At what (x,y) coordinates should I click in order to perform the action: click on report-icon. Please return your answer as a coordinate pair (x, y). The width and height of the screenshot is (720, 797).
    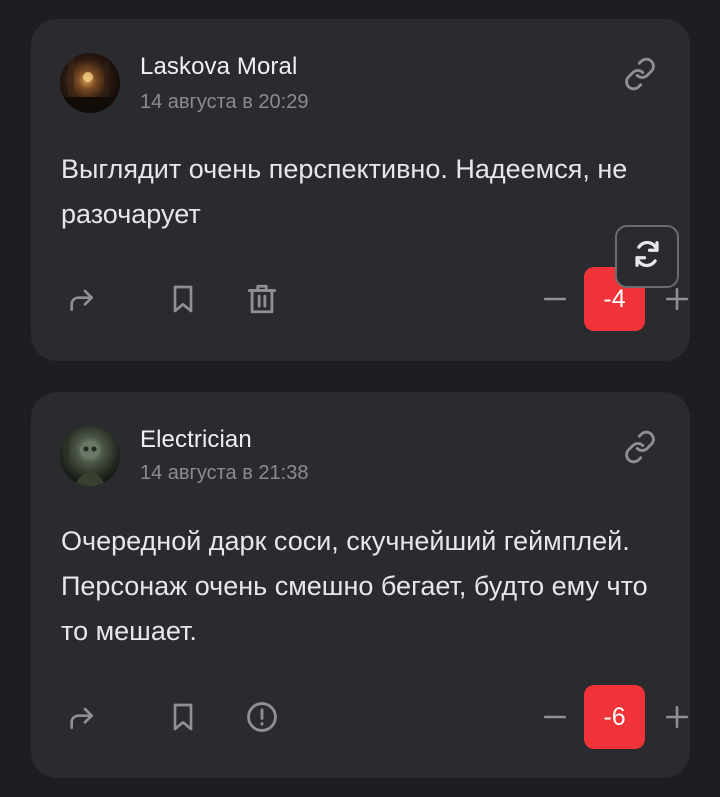
    Looking at the image, I should click on (262, 717).